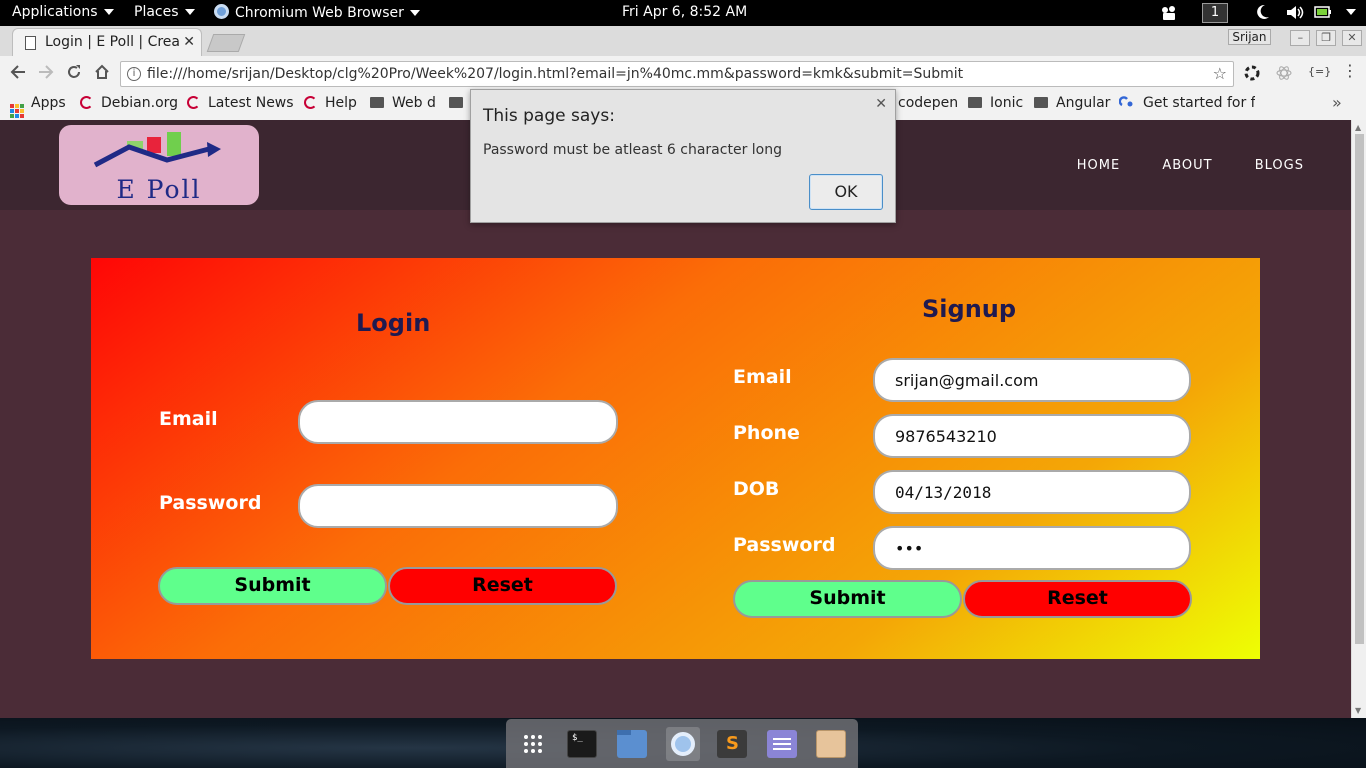 Image resolution: width=1366 pixels, height=768 pixels. What do you see at coordinates (756, 489) in the screenshot?
I see `signup-dob-label: DOB` at bounding box center [756, 489].